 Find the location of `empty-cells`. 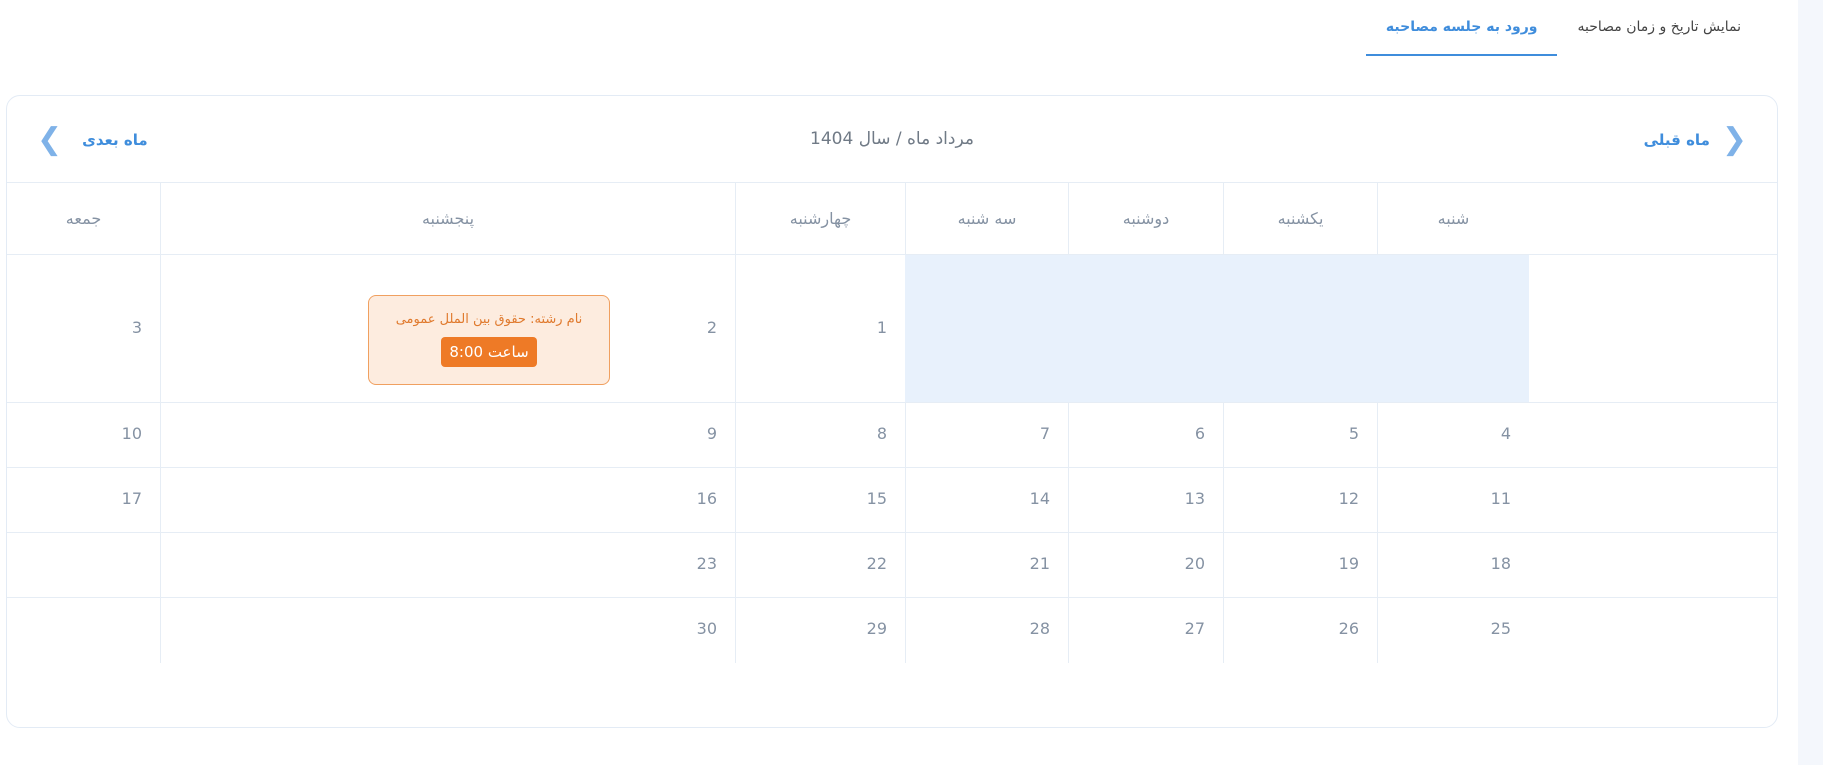

empty-cells is located at coordinates (1217, 328).